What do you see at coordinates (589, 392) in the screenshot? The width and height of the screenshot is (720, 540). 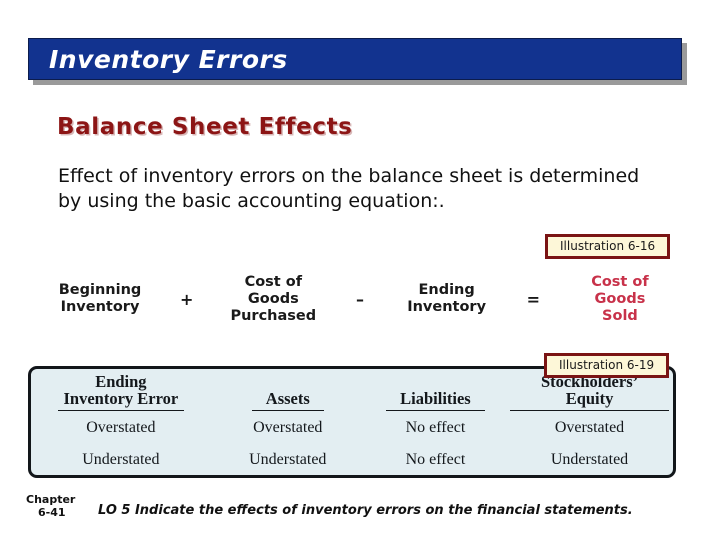 I see `table-header-label: Stockholders’ Equity` at bounding box center [589, 392].